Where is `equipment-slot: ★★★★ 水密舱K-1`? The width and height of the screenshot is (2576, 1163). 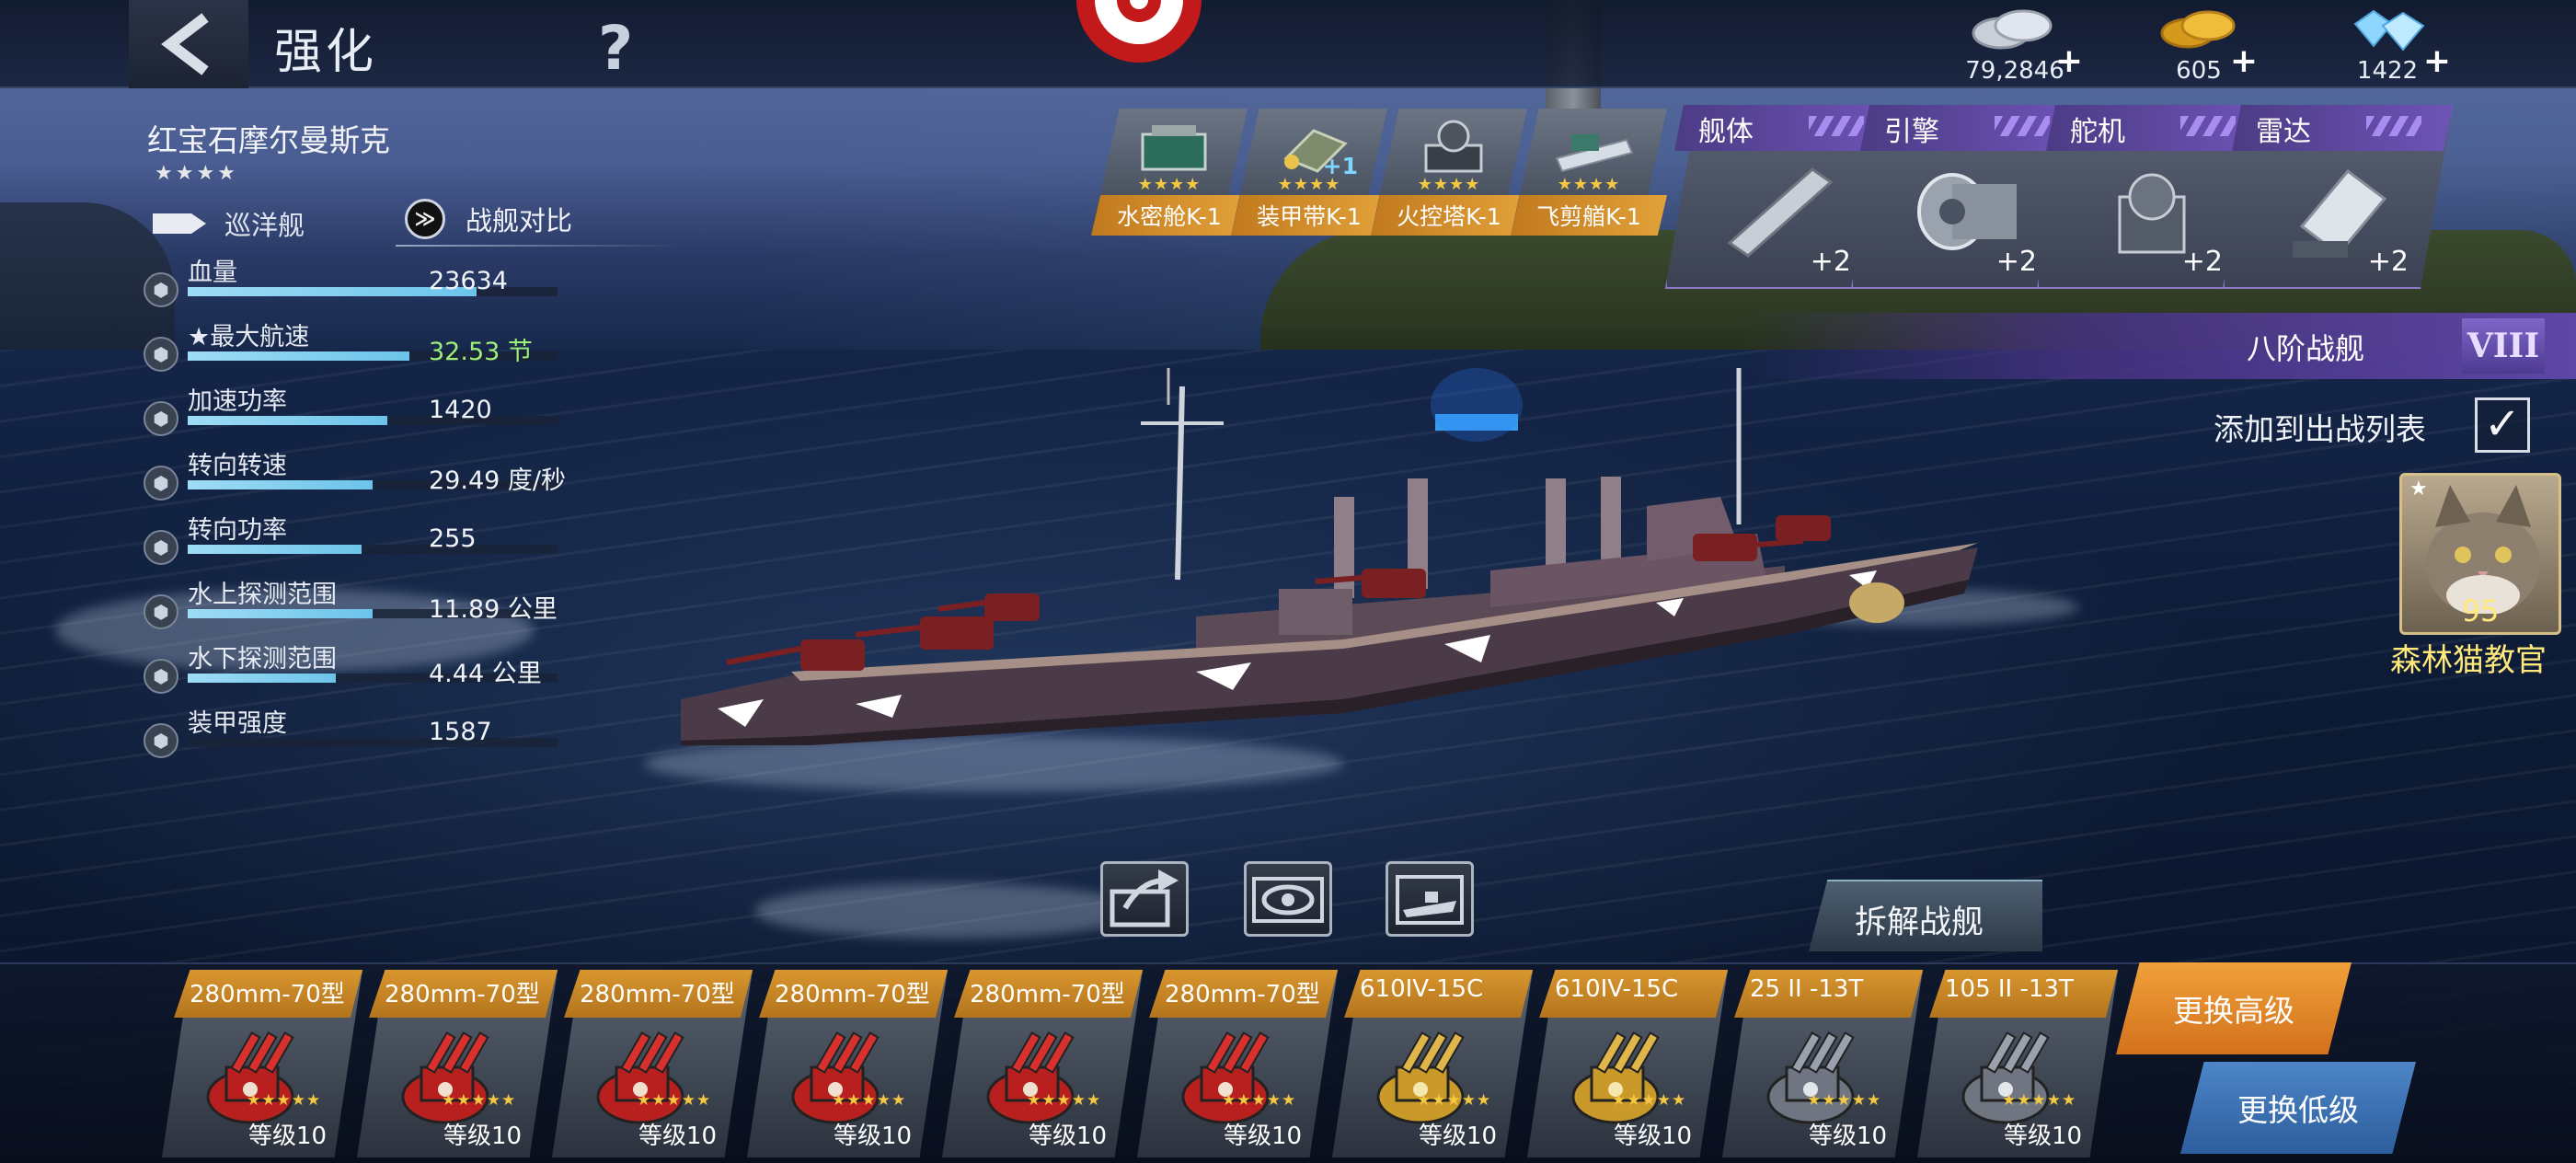 equipment-slot: ★★★★ 水密舱K-1 is located at coordinates (1169, 173).